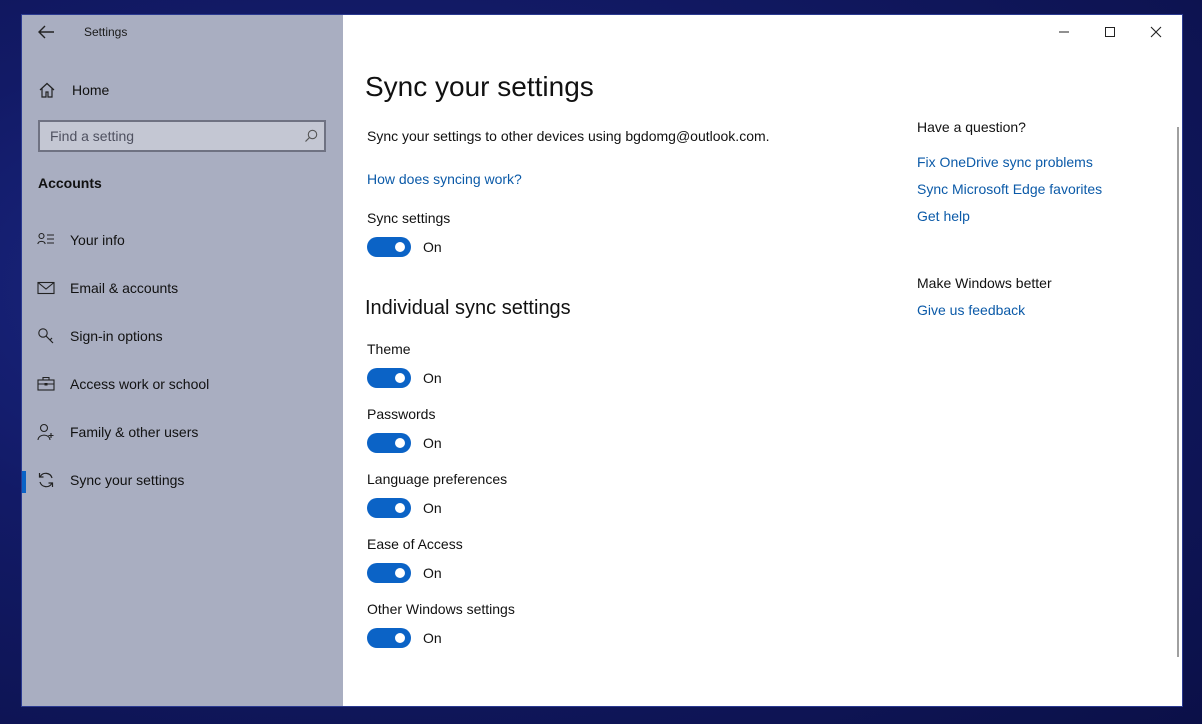 This screenshot has height=724, width=1202. What do you see at coordinates (404, 429) in the screenshot?
I see `passwords-setting: Passwords On` at bounding box center [404, 429].